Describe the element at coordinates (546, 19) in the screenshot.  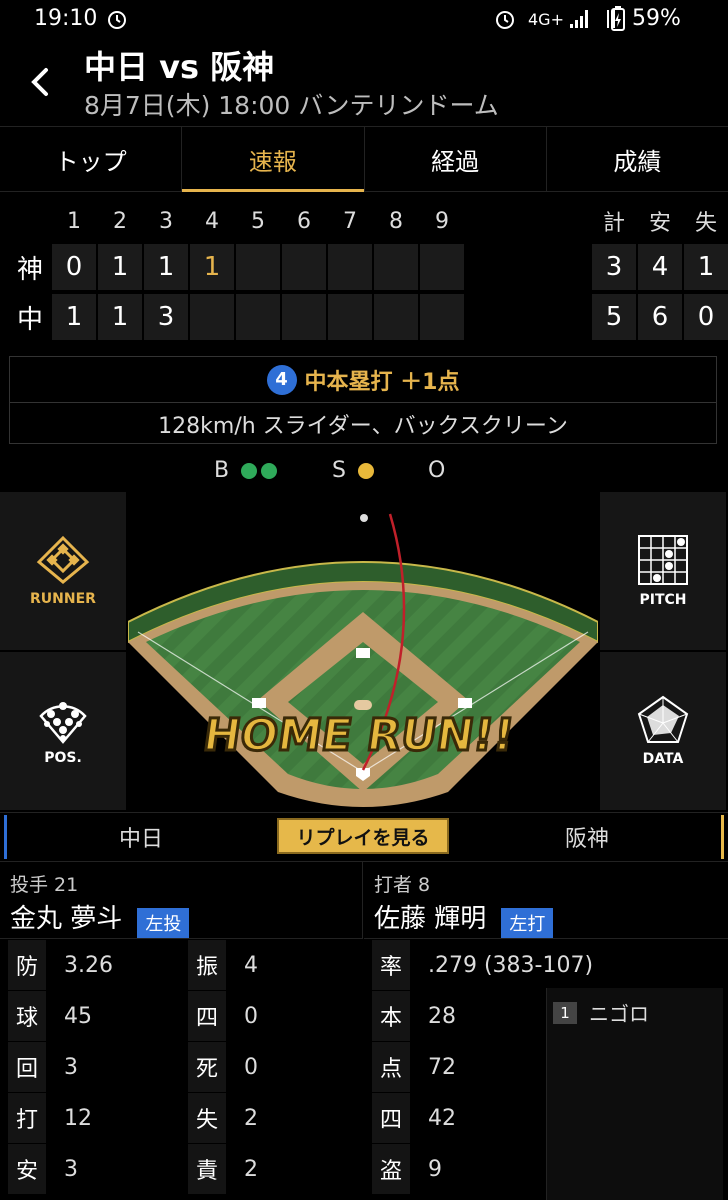
I see `network-label: 4G+` at that location.